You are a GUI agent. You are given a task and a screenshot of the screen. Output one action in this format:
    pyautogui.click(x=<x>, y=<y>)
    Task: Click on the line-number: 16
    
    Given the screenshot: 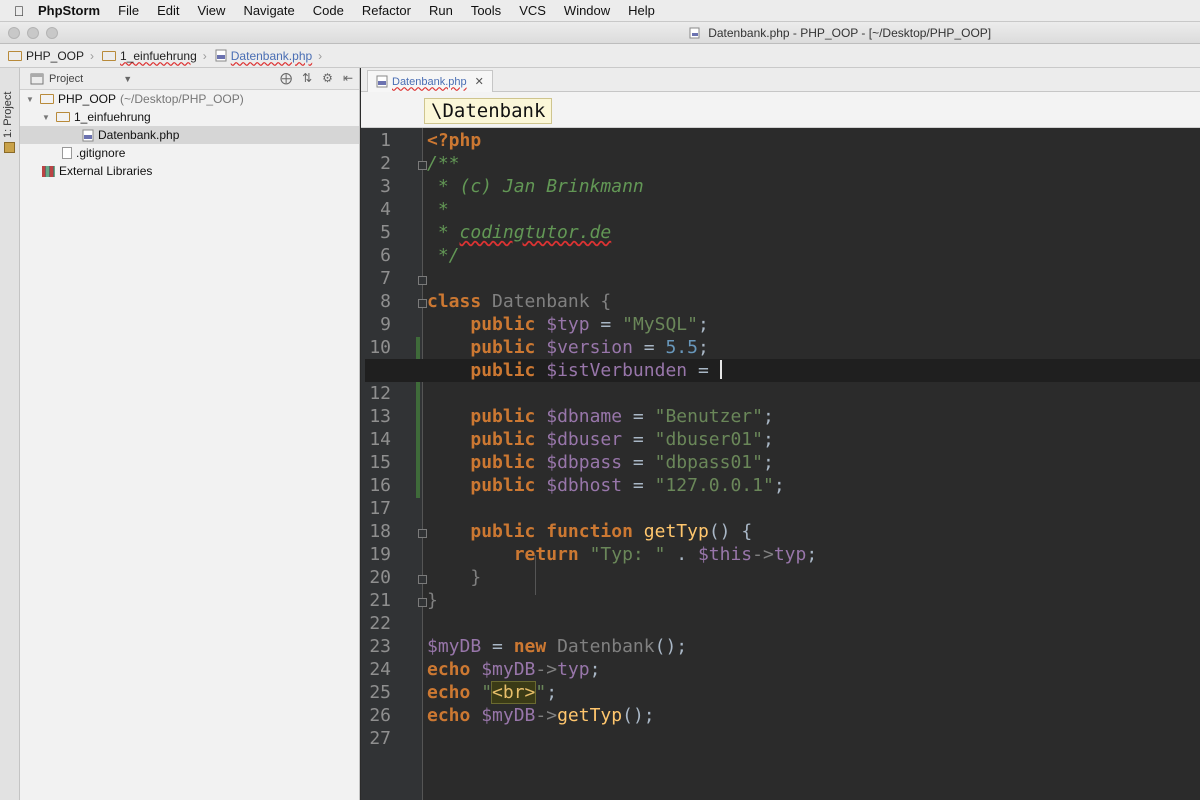 What is the action you would take?
    pyautogui.click(x=376, y=485)
    